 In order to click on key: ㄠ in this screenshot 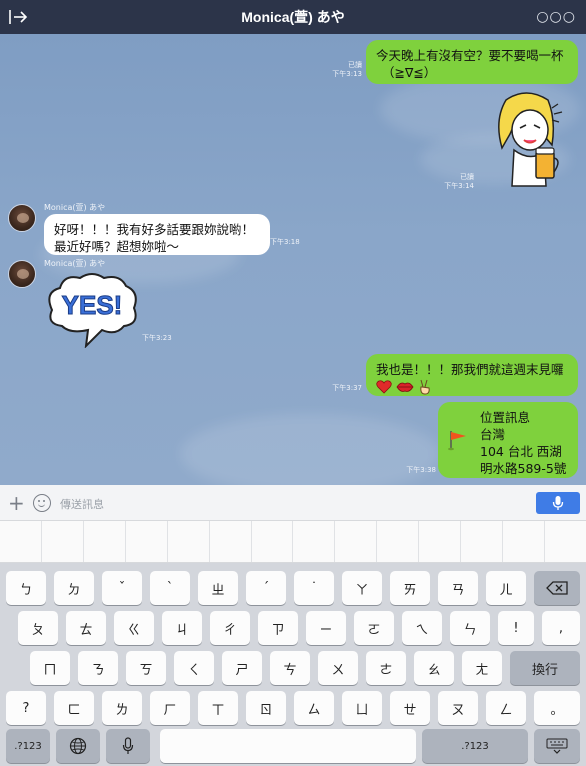, I will do `click(434, 668)`.